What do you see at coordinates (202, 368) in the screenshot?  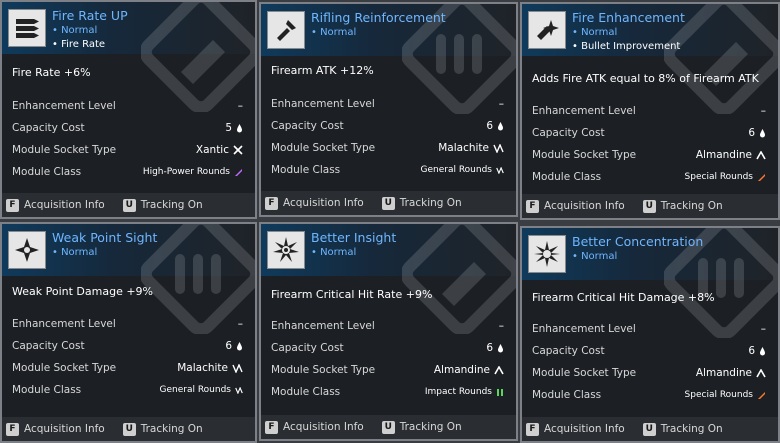 I see `socket-type-value: Malachite` at bounding box center [202, 368].